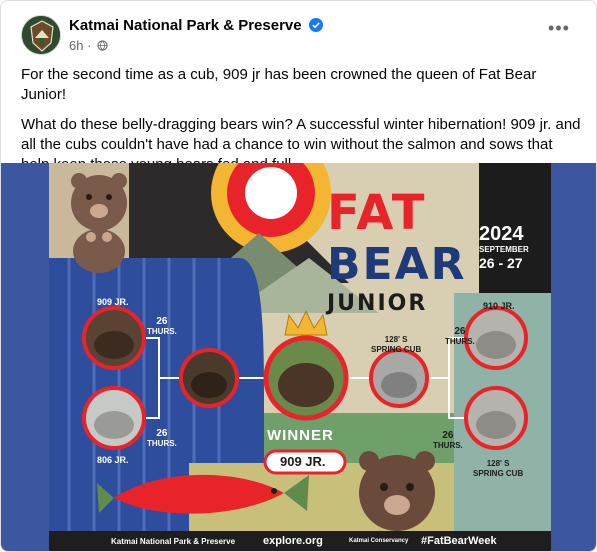  What do you see at coordinates (498, 473) in the screenshot?
I see `label-128-bottom-line2: SPRING CUB` at bounding box center [498, 473].